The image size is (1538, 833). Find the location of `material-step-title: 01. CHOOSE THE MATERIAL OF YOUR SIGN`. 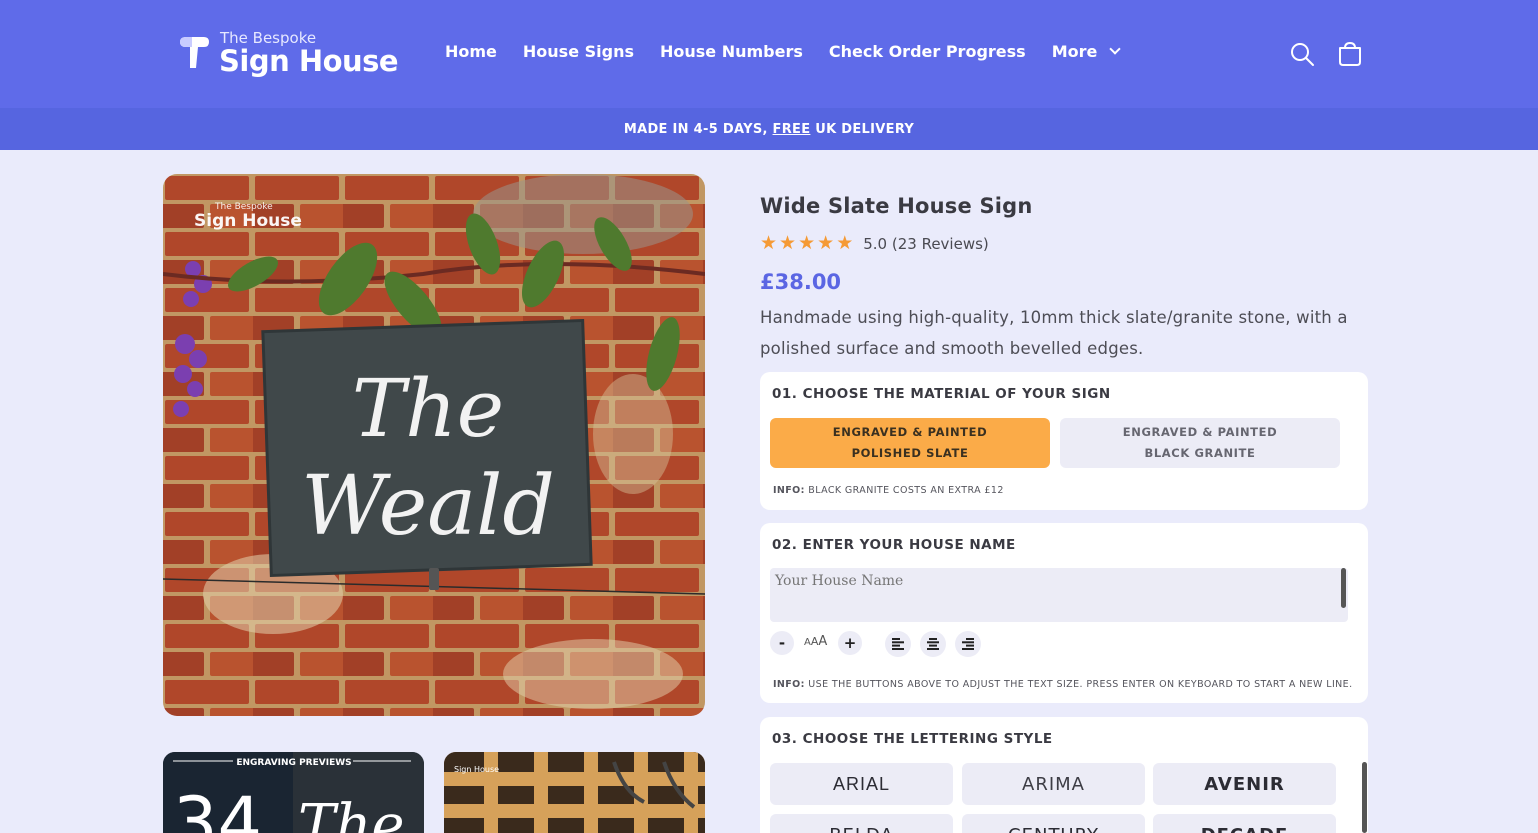

material-step-title: 01. CHOOSE THE MATERIAL OF YOUR SIGN is located at coordinates (941, 394).